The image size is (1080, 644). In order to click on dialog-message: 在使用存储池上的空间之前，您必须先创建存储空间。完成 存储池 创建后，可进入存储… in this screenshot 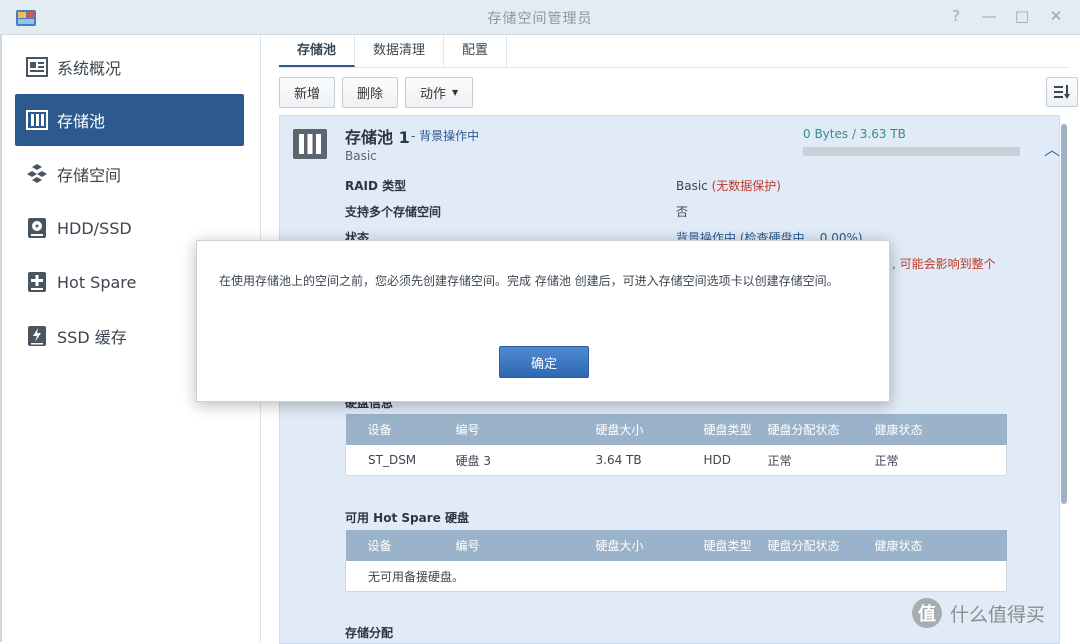, I will do `click(529, 281)`.